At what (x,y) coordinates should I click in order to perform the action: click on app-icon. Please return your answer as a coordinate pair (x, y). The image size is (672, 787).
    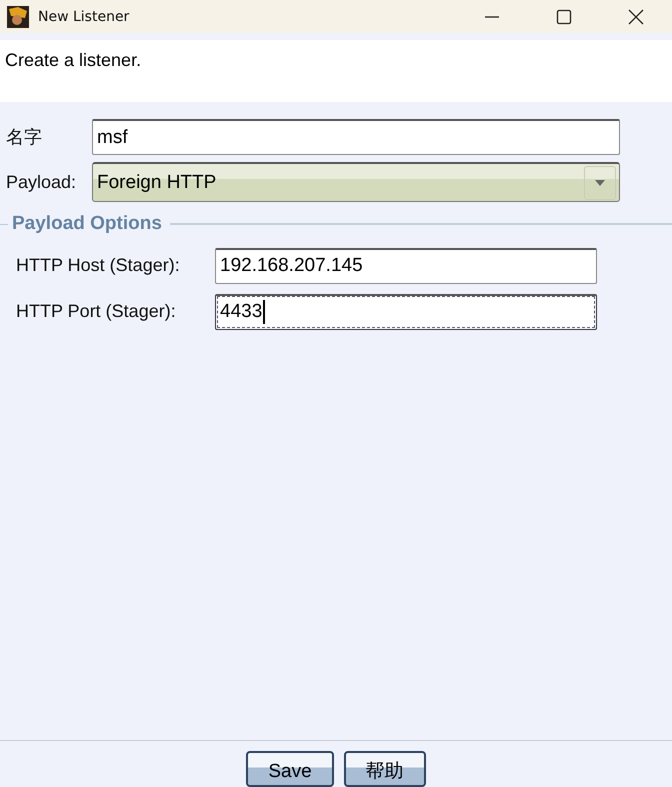
    Looking at the image, I should click on (18, 17).